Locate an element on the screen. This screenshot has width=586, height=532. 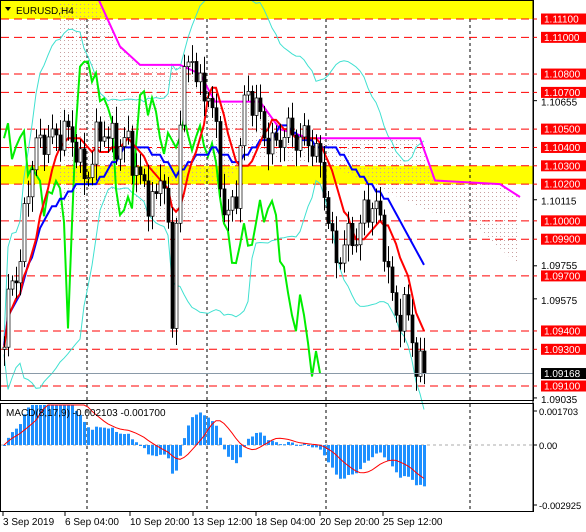
time-axis-label: 6 Sep 04:00 is located at coordinates (92, 522).